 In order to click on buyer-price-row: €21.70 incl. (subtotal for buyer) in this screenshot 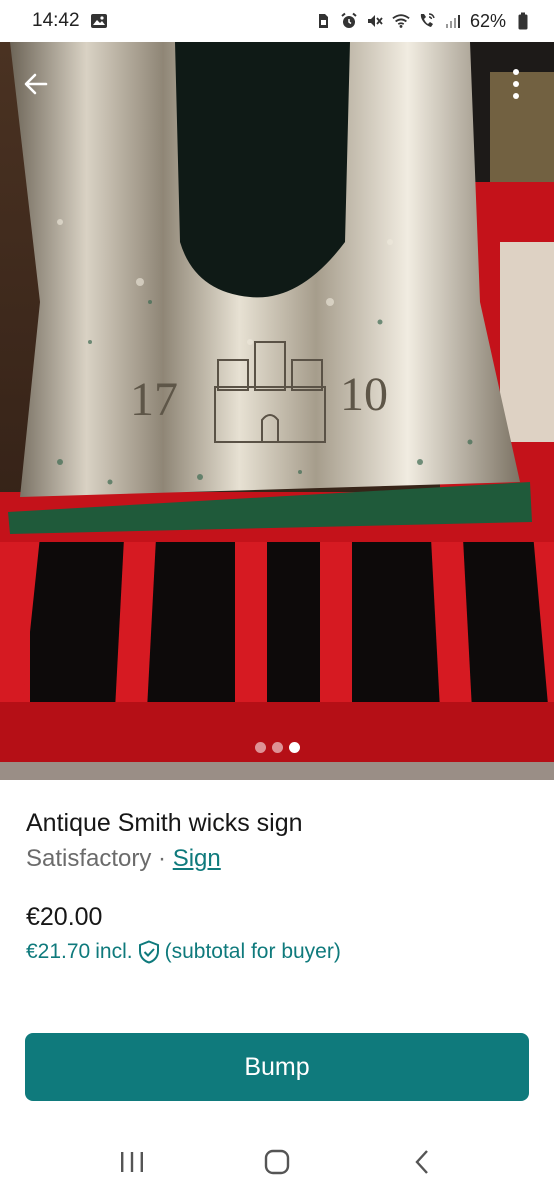, I will do `click(277, 952)`.